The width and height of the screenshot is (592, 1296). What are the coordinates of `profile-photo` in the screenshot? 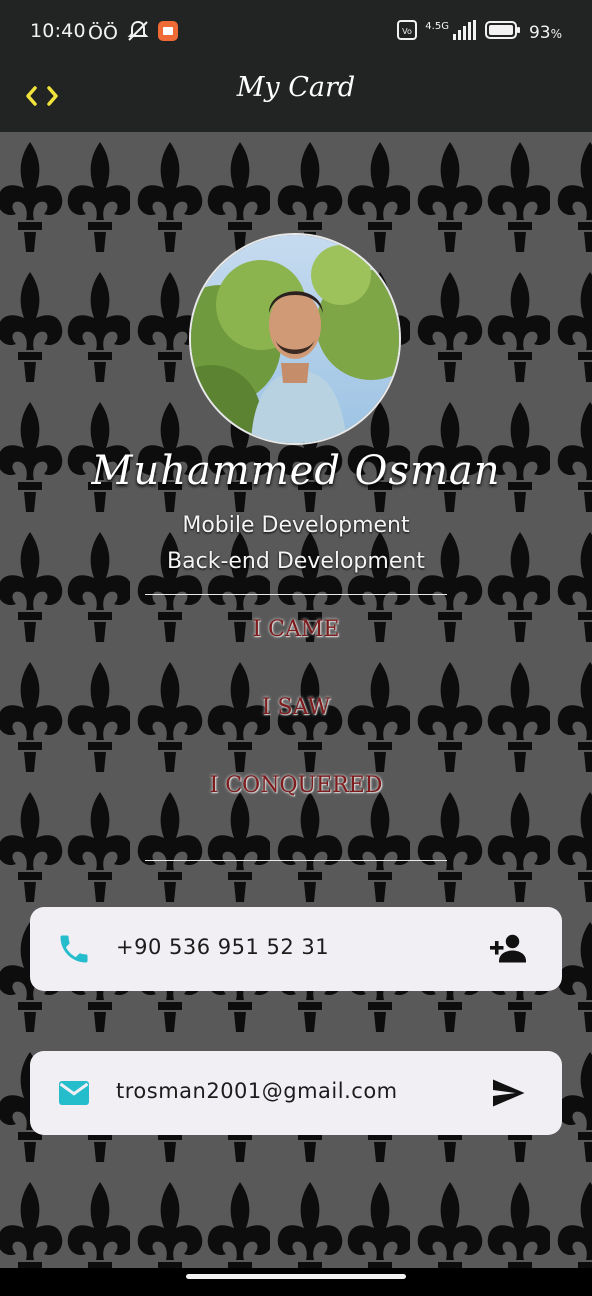 It's located at (295, 339).